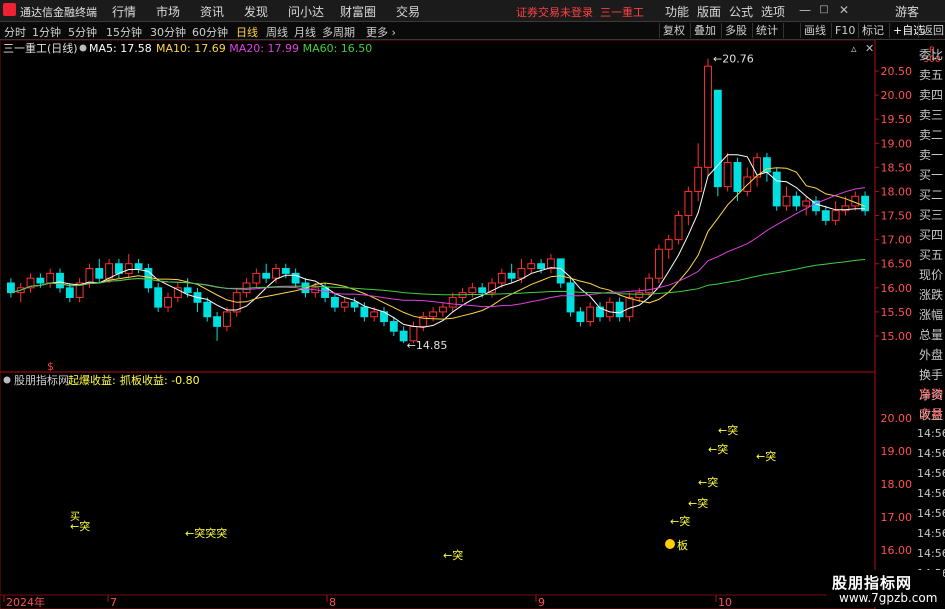 The width and height of the screenshot is (945, 609). Describe the element at coordinates (408, 11) in the screenshot. I see `menu-trade: 交易` at that location.